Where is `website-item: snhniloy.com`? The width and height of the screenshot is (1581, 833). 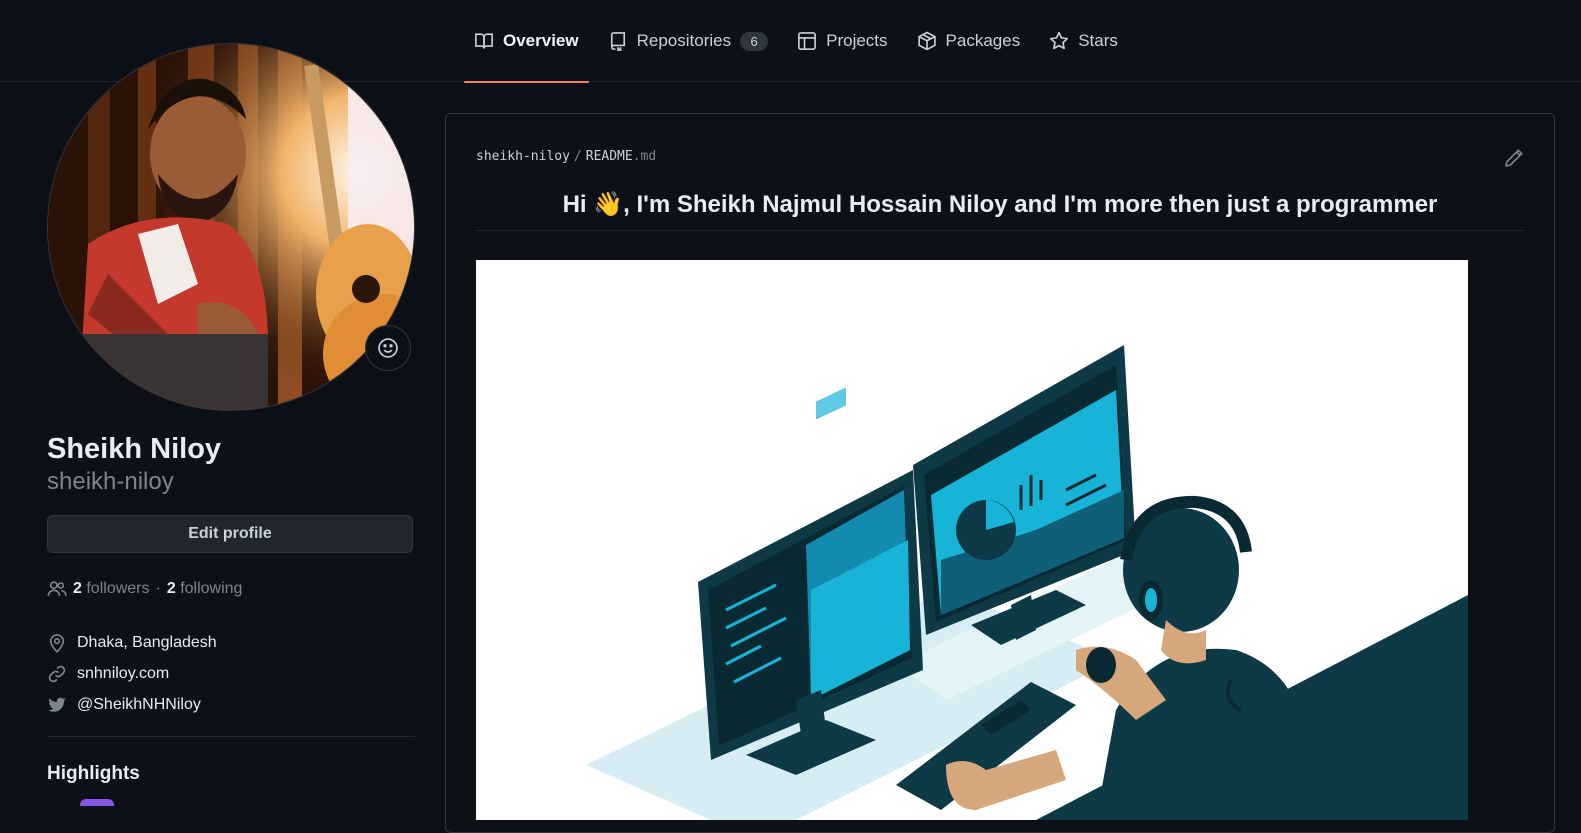
website-item: snhniloy.com is located at coordinates (231, 673).